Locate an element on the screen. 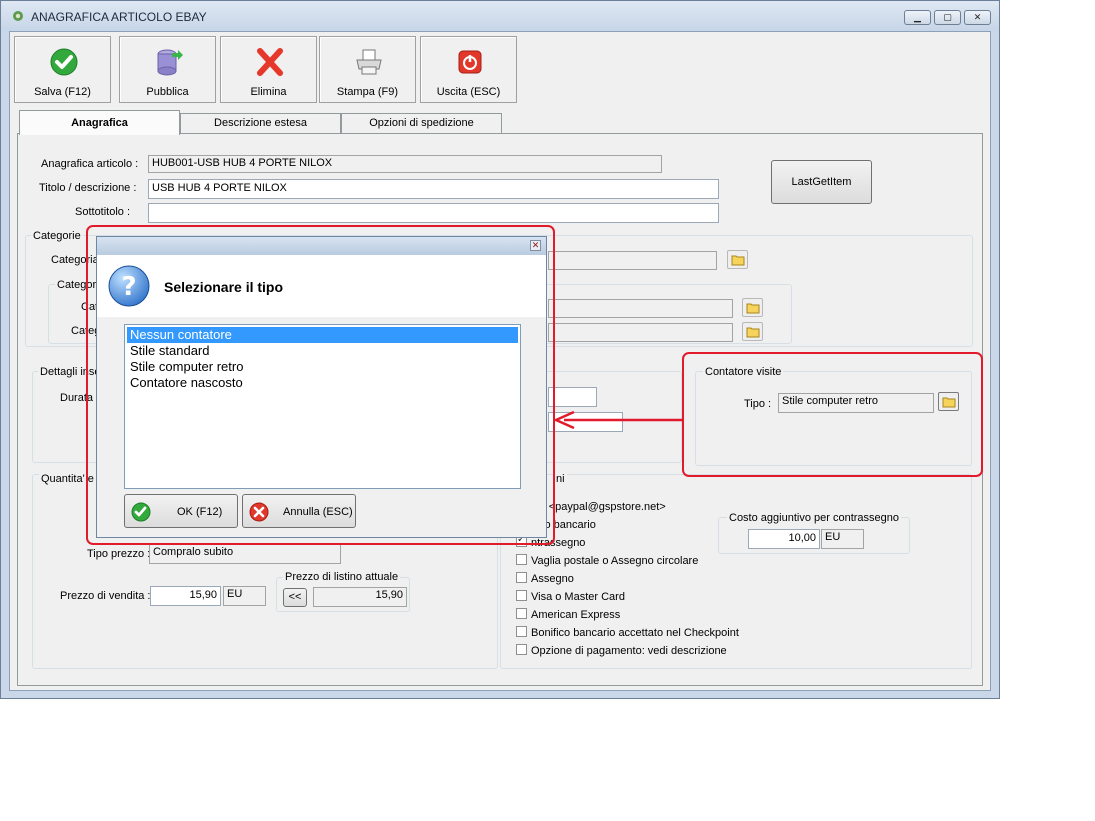 The image size is (1095, 821). cat2-field is located at coordinates (640, 332).